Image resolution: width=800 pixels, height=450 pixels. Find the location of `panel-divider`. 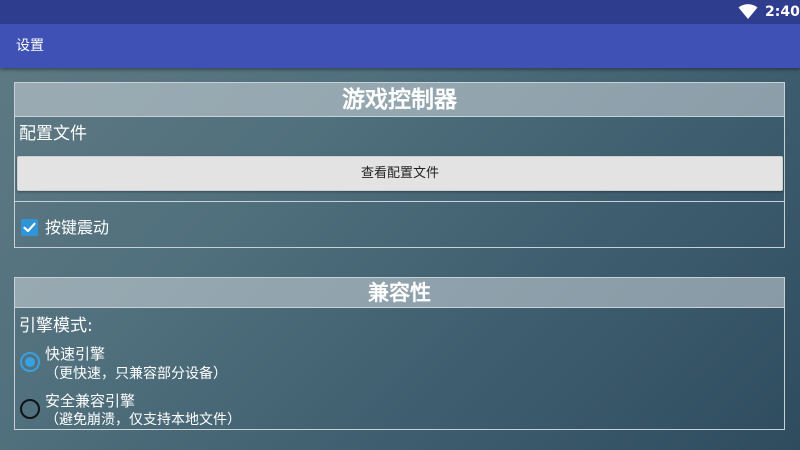

panel-divider is located at coordinates (399, 201).